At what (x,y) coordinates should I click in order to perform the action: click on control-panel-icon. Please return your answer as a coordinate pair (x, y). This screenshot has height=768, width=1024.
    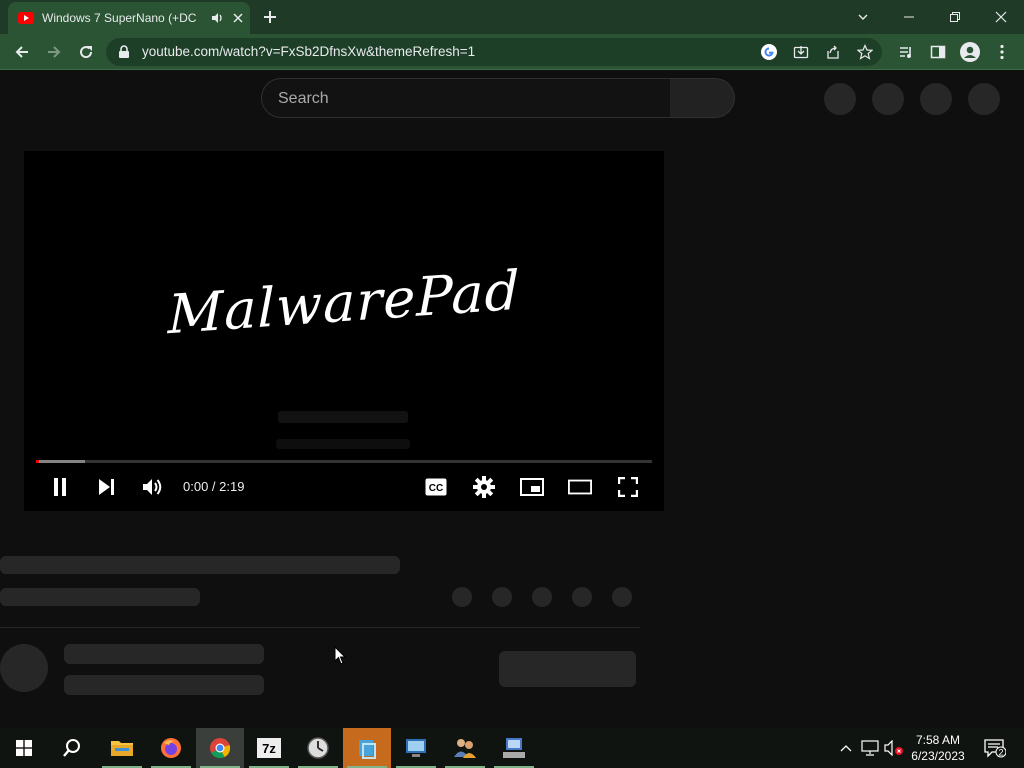
    Looking at the image, I should click on (416, 748).